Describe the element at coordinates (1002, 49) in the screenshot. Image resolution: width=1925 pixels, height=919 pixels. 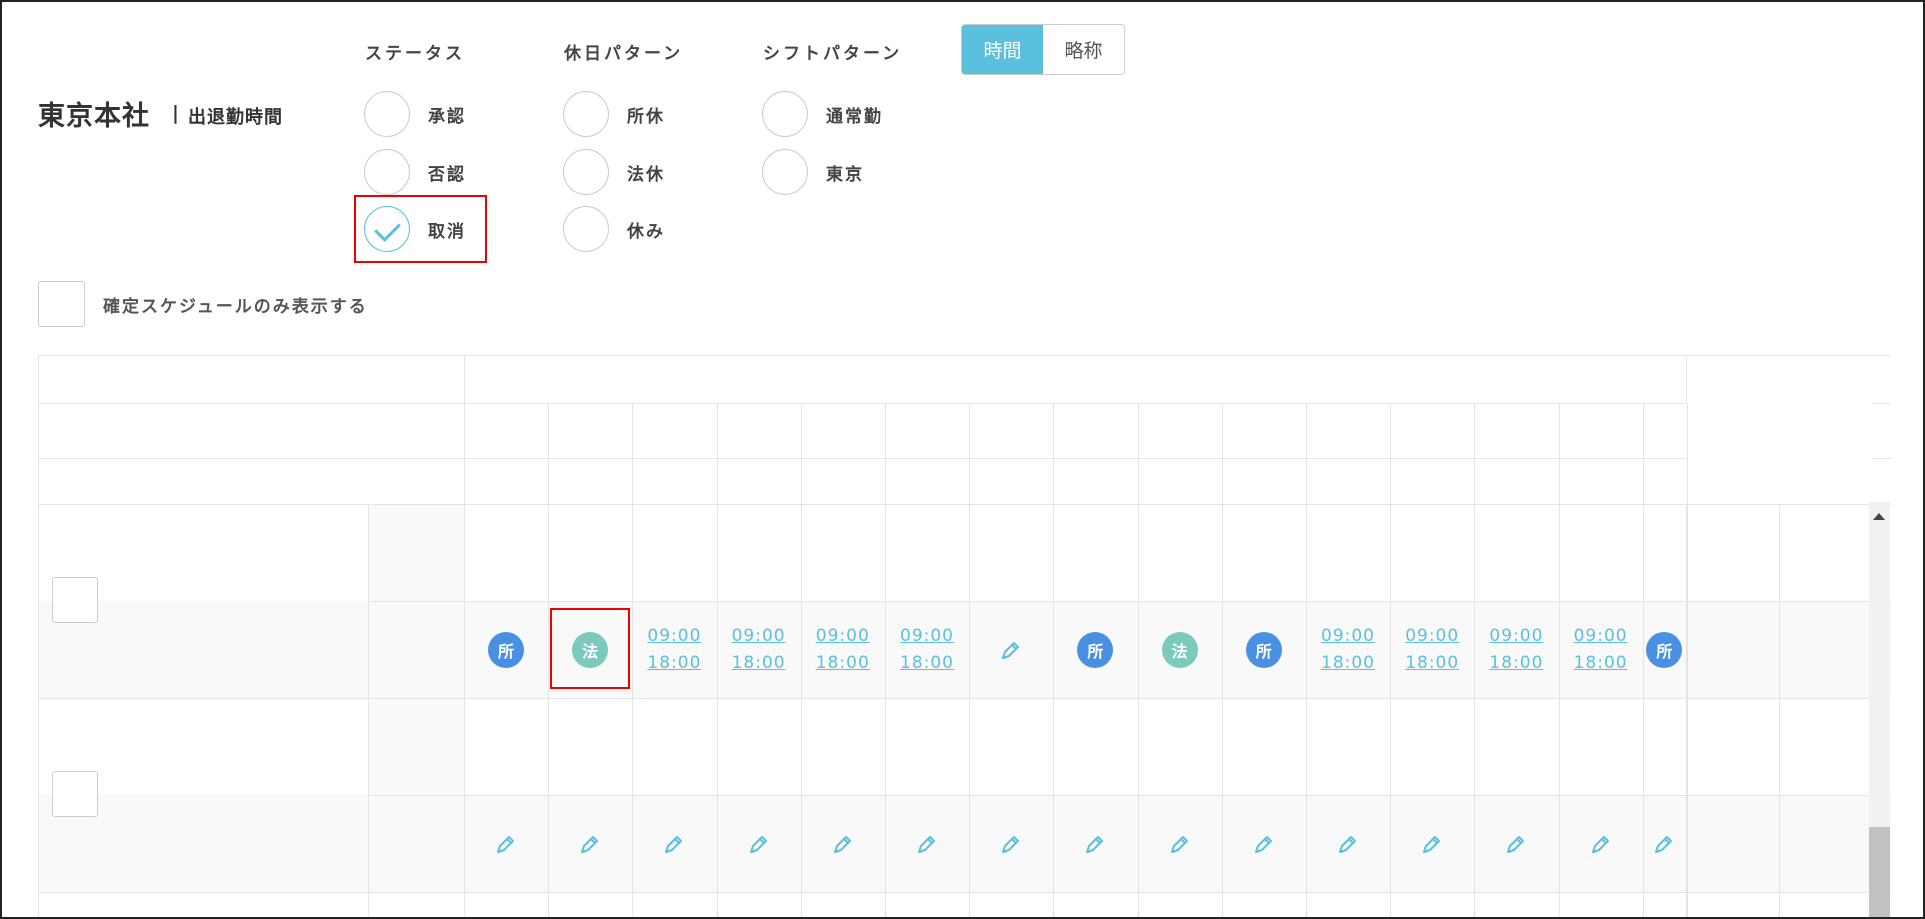
I see `toggle-time-button: 時間` at that location.